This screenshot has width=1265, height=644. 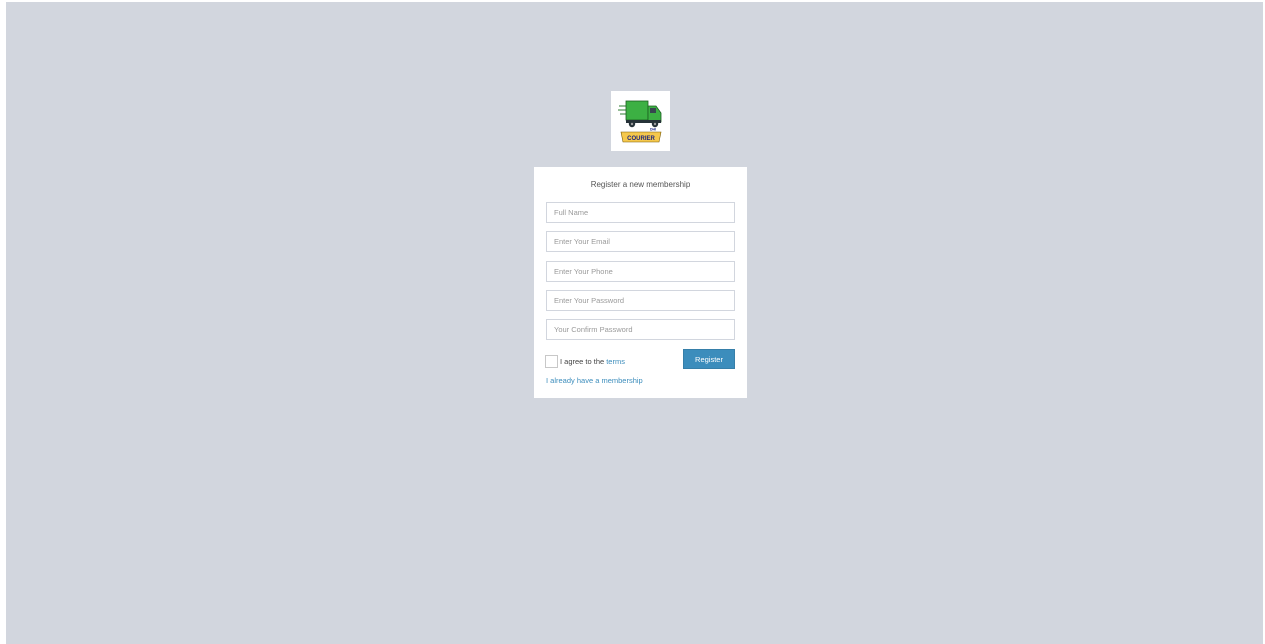 I want to click on phone-input, so click(x=640, y=271).